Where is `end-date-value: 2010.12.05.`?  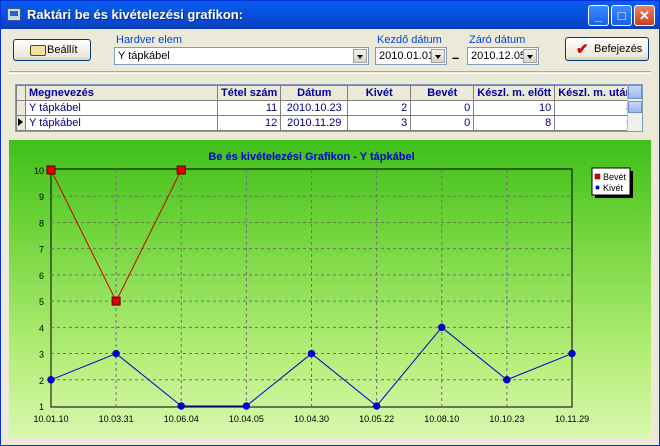
end-date-value: 2010.12.05. is located at coordinates (500, 56).